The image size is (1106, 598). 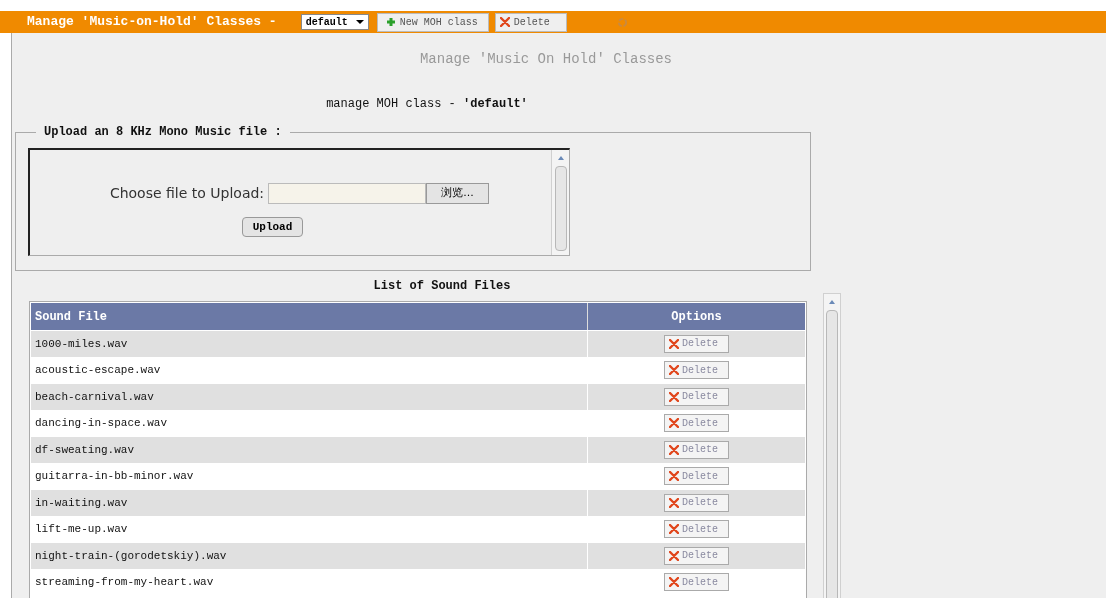 I want to click on class-select: default, so click(x=334, y=22).